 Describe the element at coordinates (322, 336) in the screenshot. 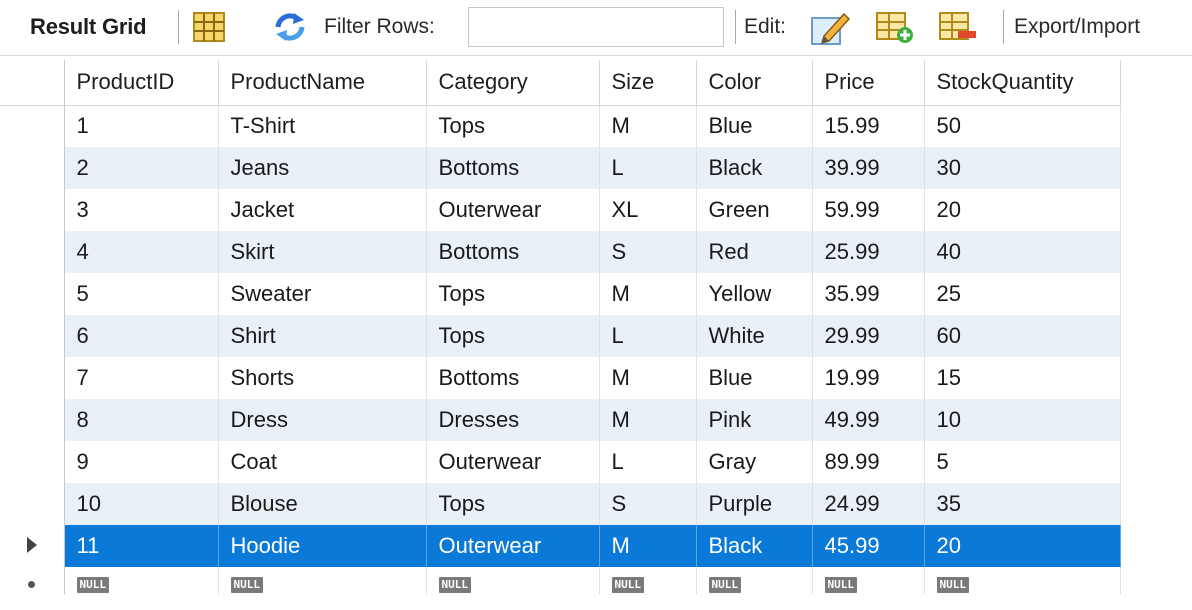

I see `table-cell: Shirt` at that location.